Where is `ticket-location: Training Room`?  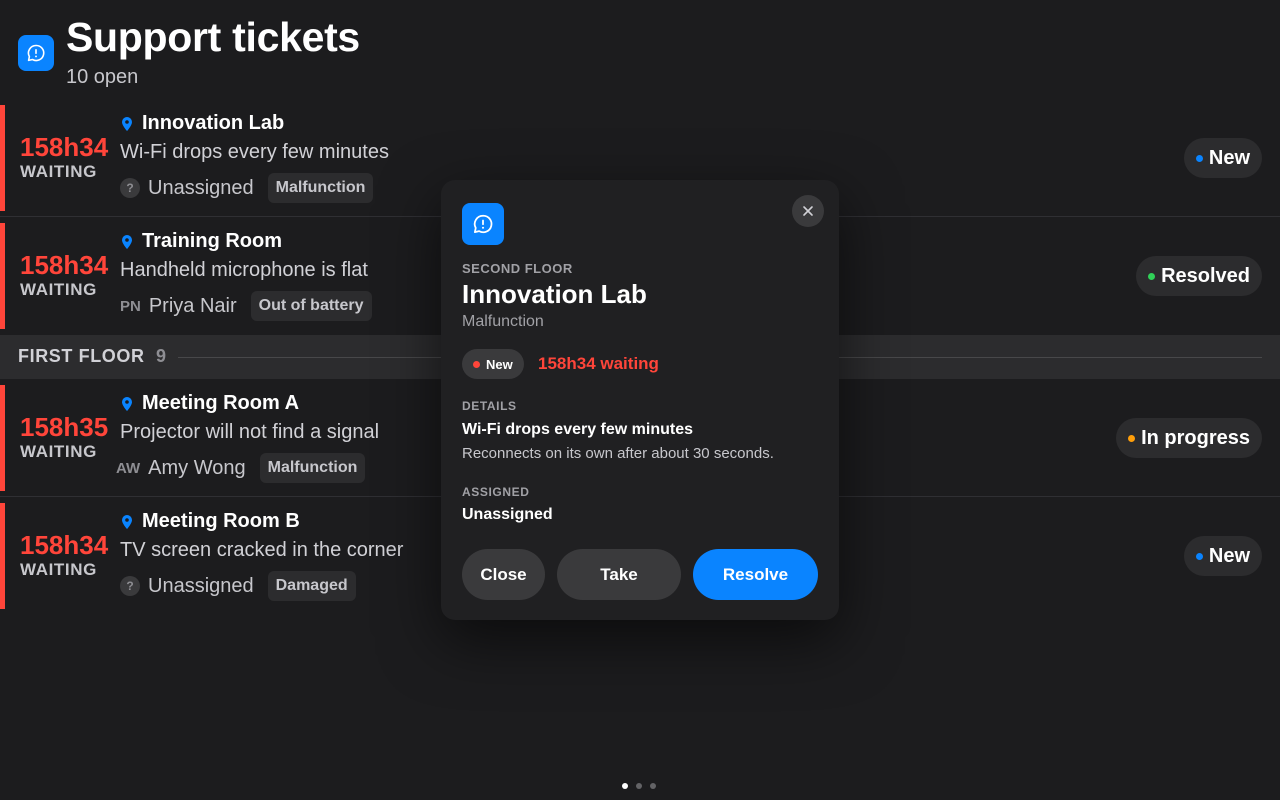 ticket-location: Training Room is located at coordinates (201, 241).